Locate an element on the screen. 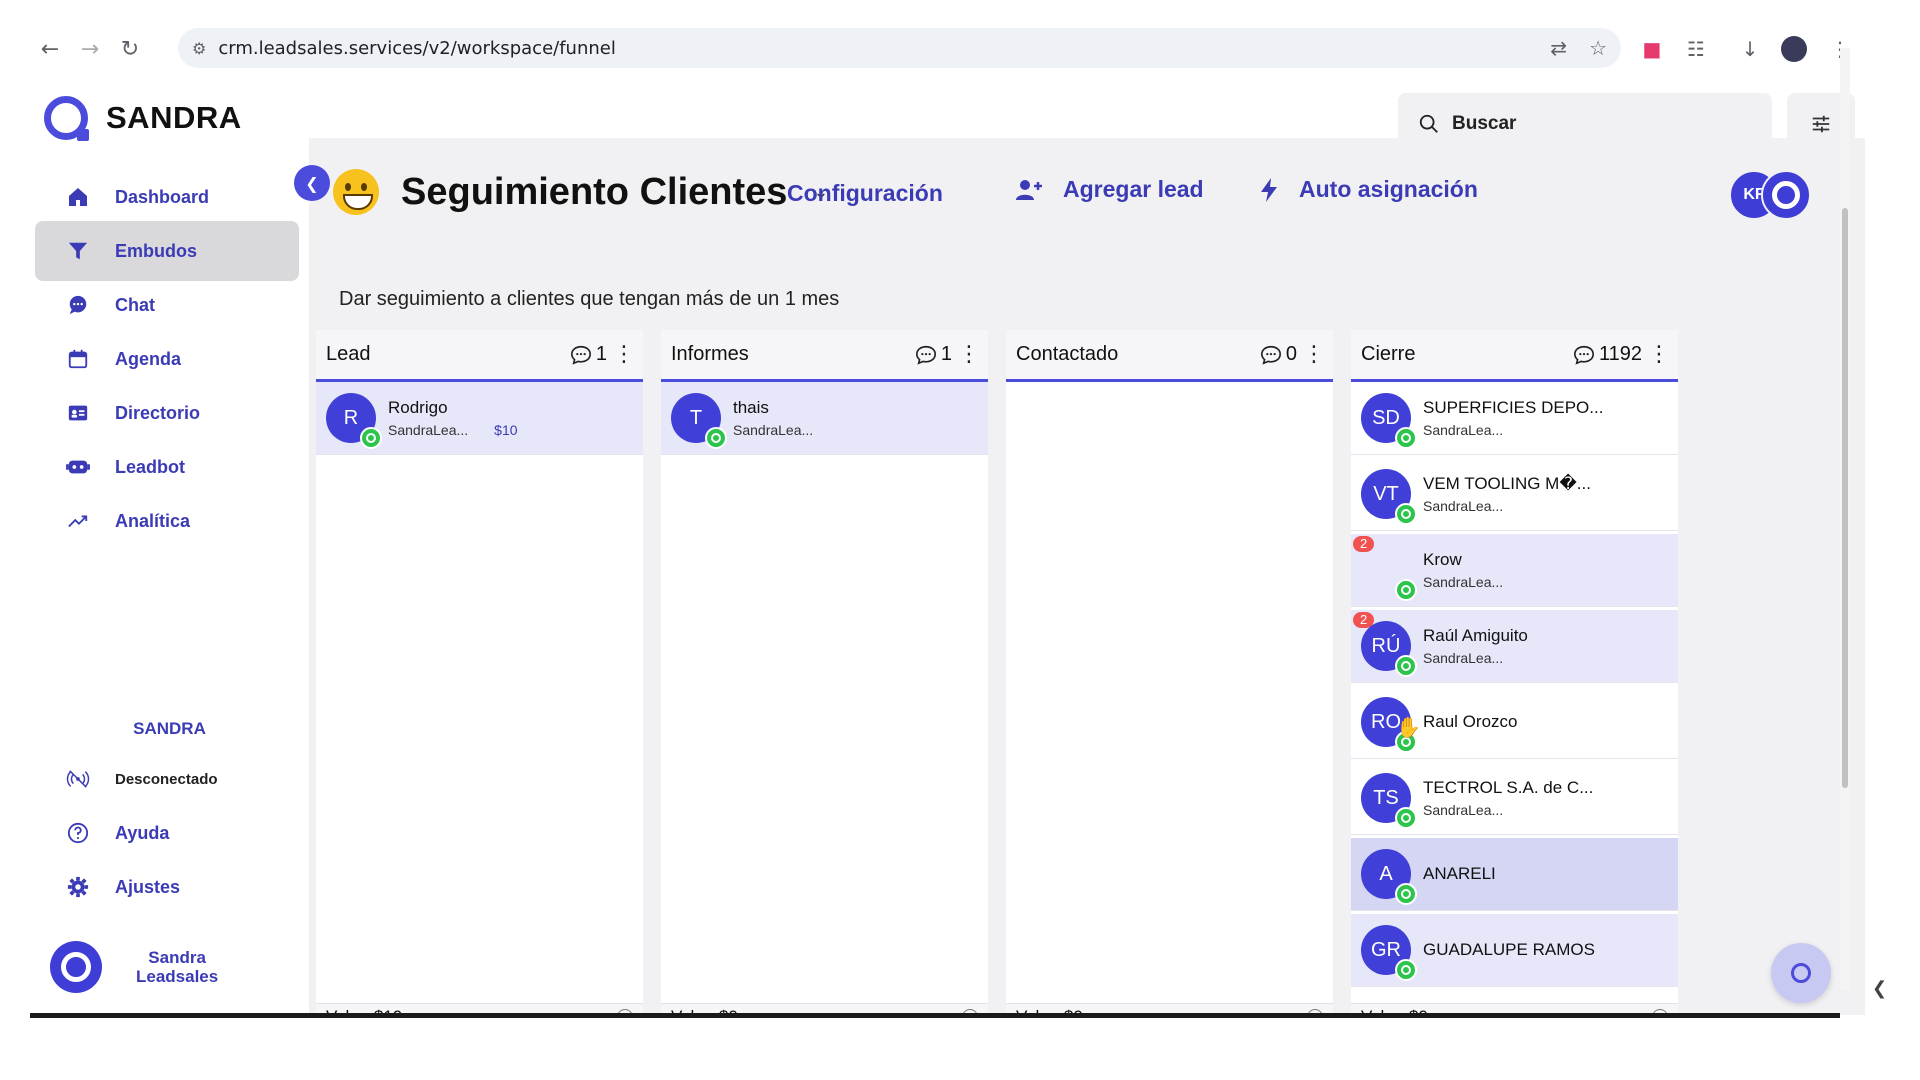 The width and height of the screenshot is (1920, 1080). sidebar-item-directorio: Directorio is located at coordinates (167, 413).